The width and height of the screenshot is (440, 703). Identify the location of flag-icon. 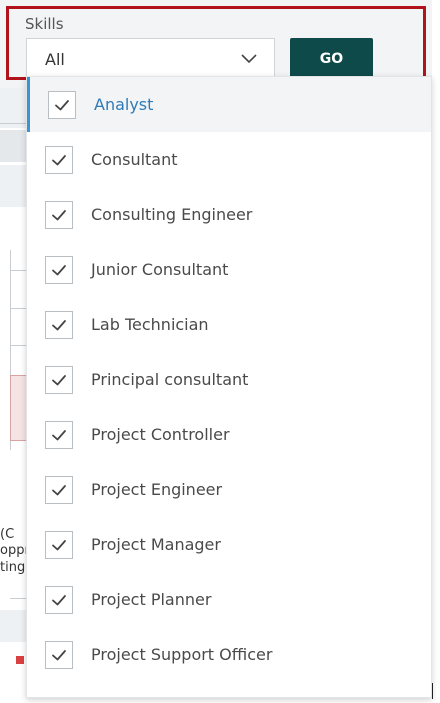
(20, 660).